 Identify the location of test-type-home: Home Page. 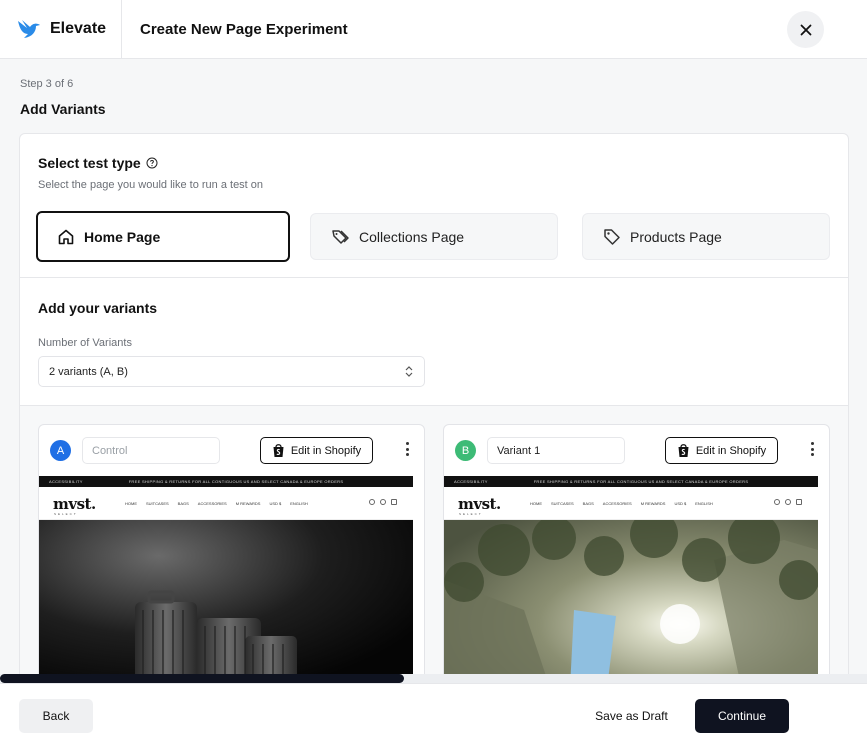
(163, 236).